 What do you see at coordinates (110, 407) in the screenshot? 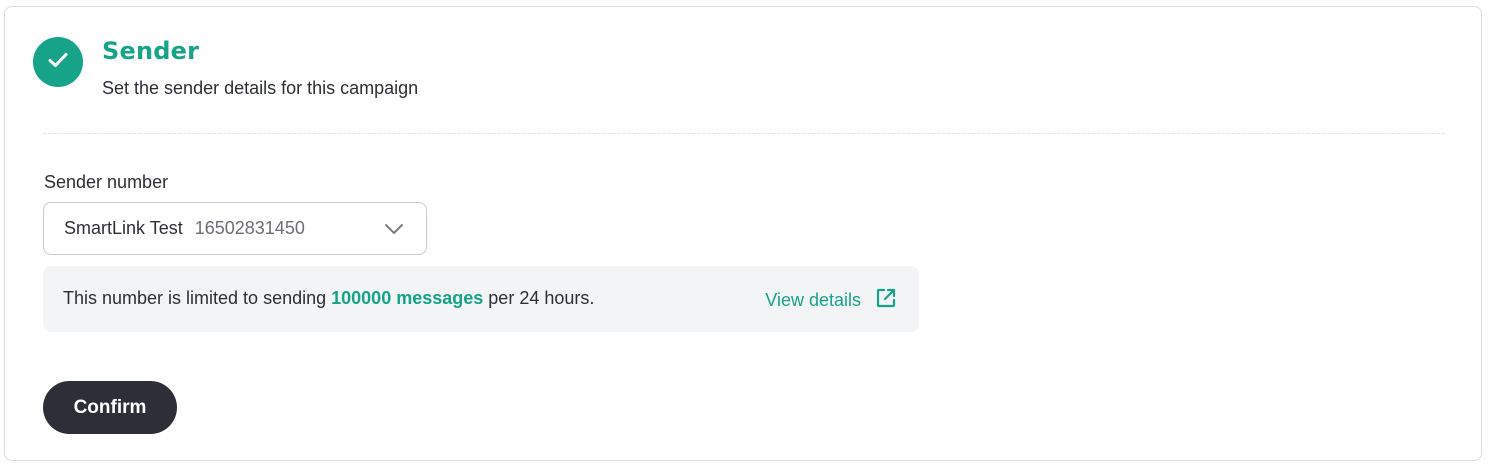
I see `confirm-button: Confirm` at bounding box center [110, 407].